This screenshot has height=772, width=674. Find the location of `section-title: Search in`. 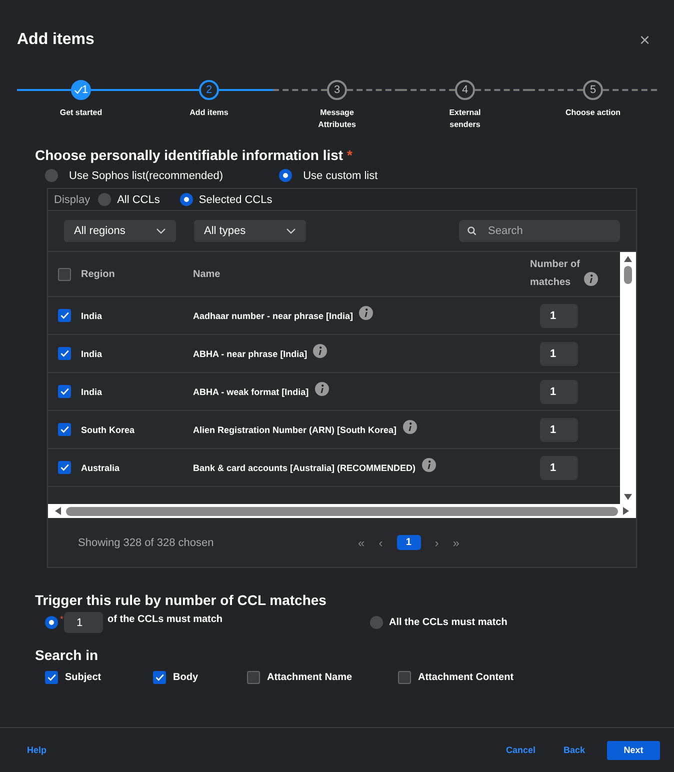

section-title: Search in is located at coordinates (67, 655).